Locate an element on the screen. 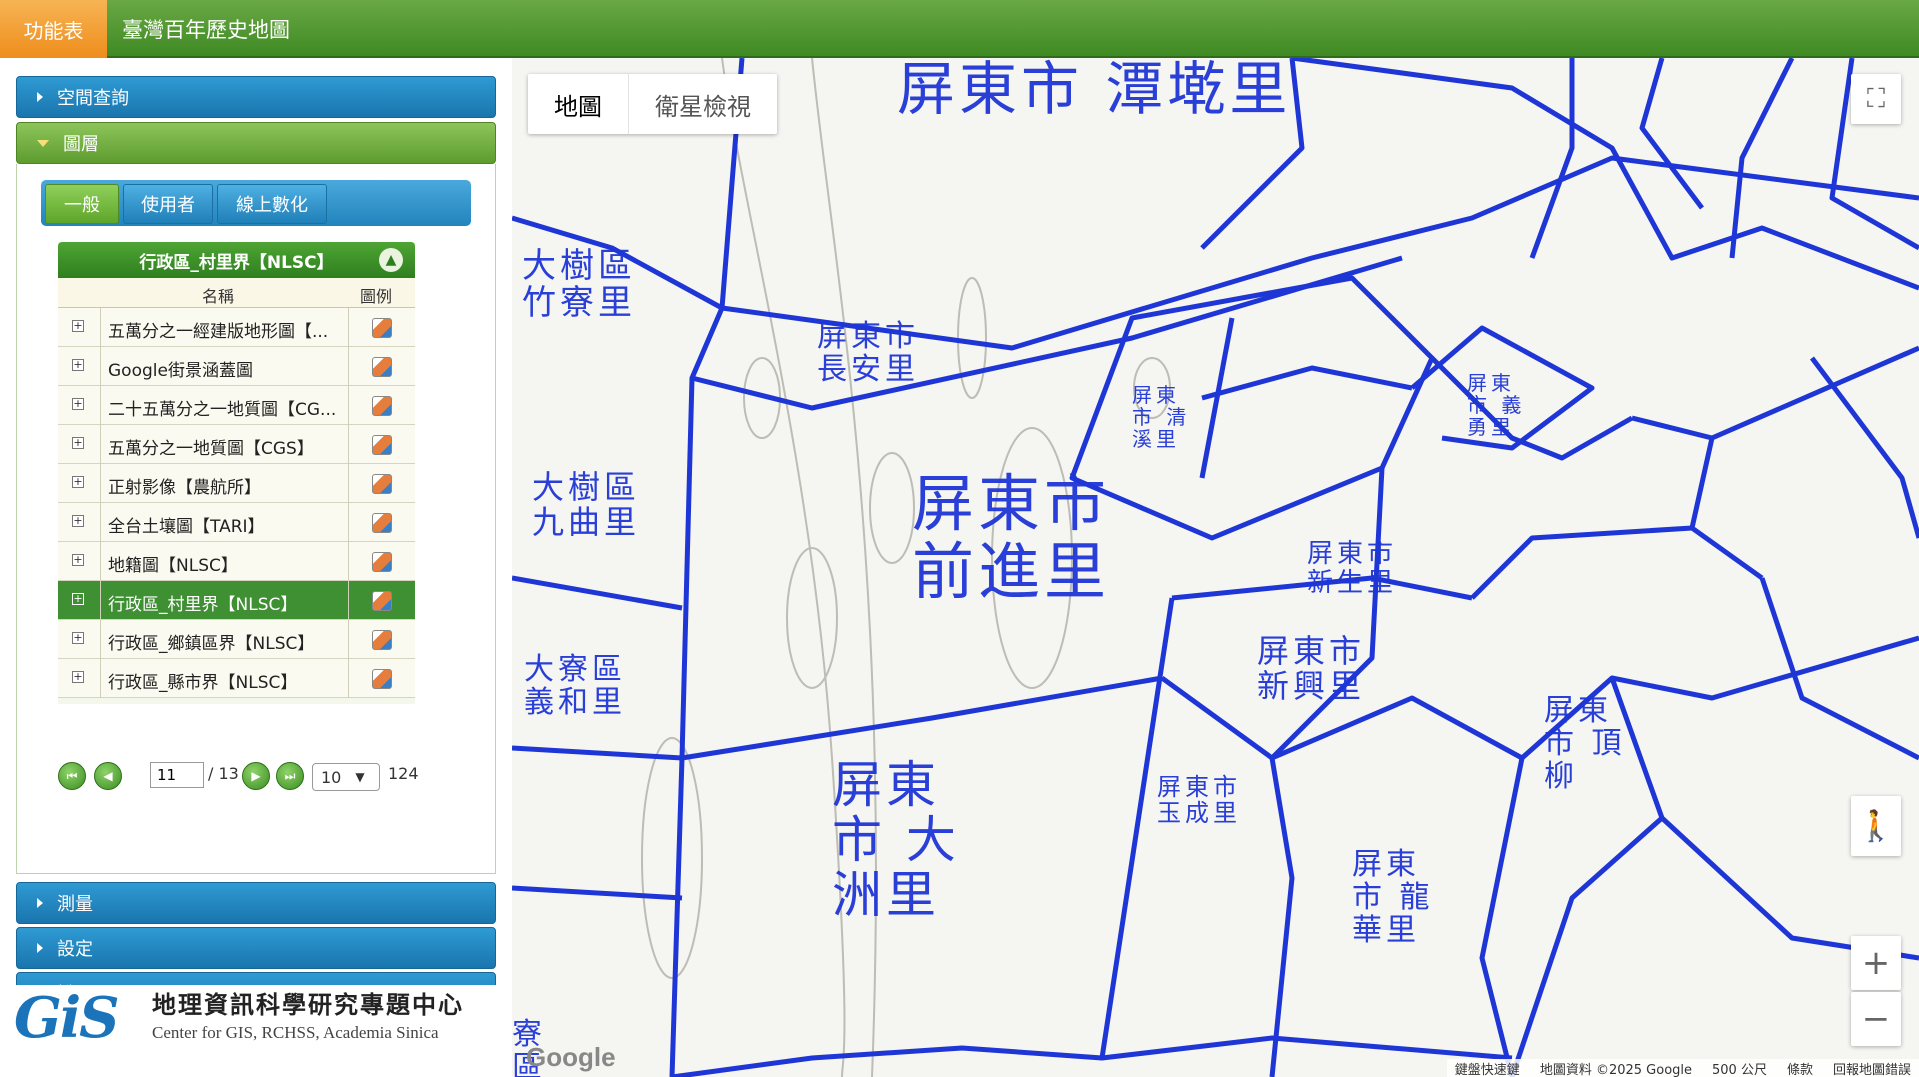  map-label: 屏東市 新生里 is located at coordinates (1352, 568).